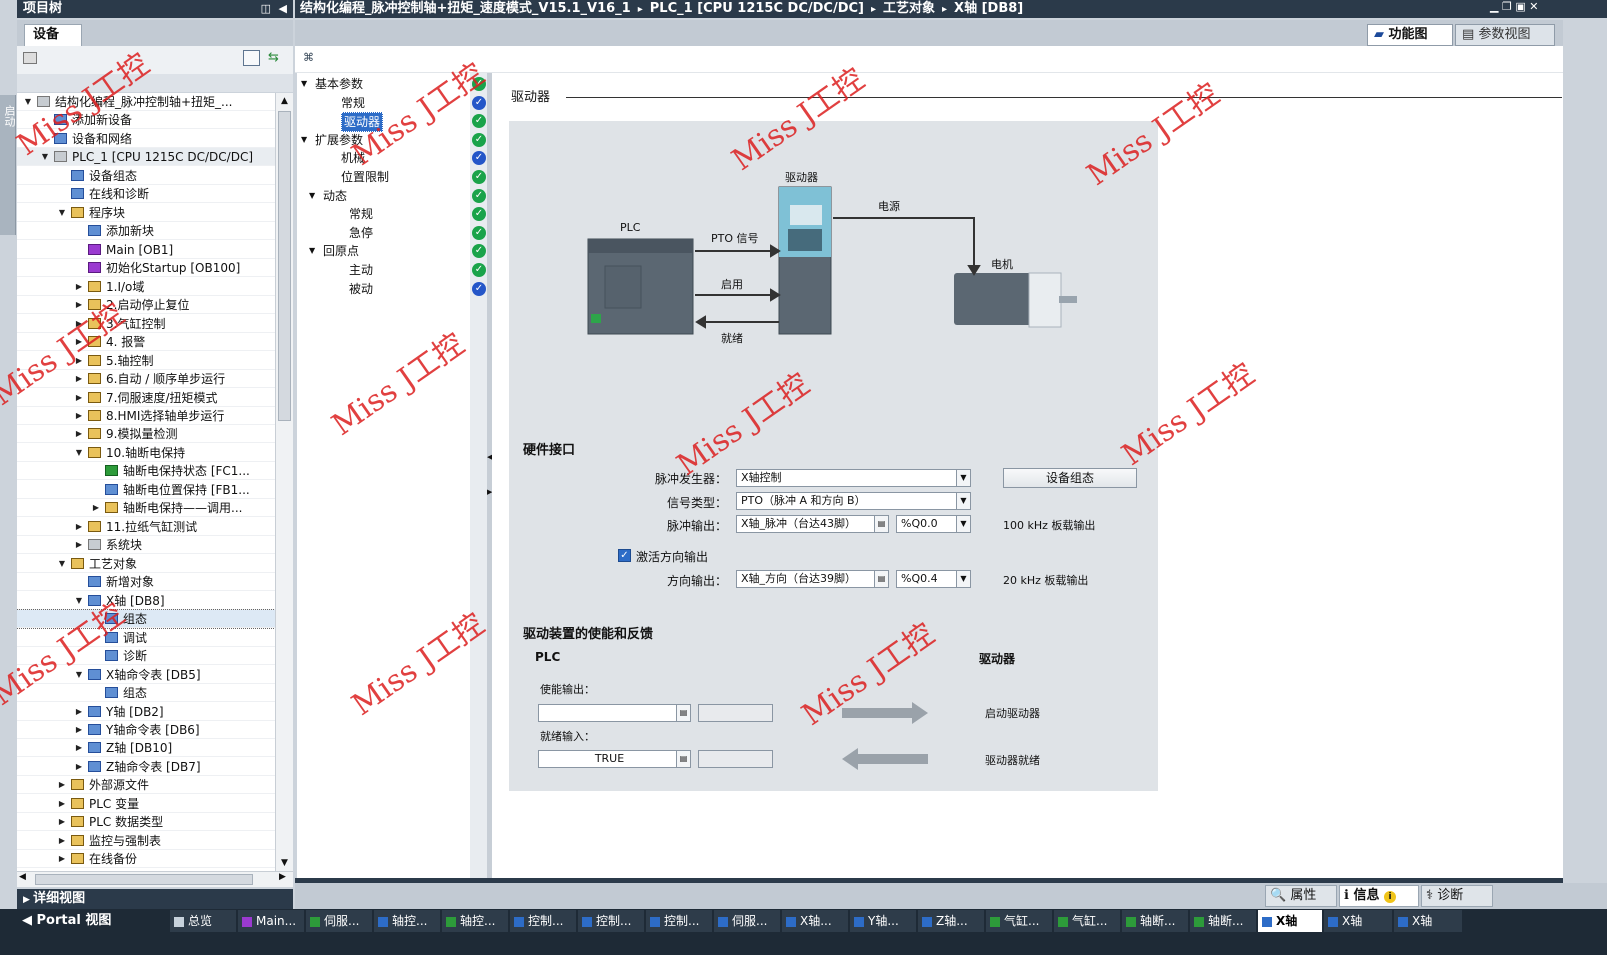  I want to click on tree-item: ▶ 4. 报警, so click(146, 342).